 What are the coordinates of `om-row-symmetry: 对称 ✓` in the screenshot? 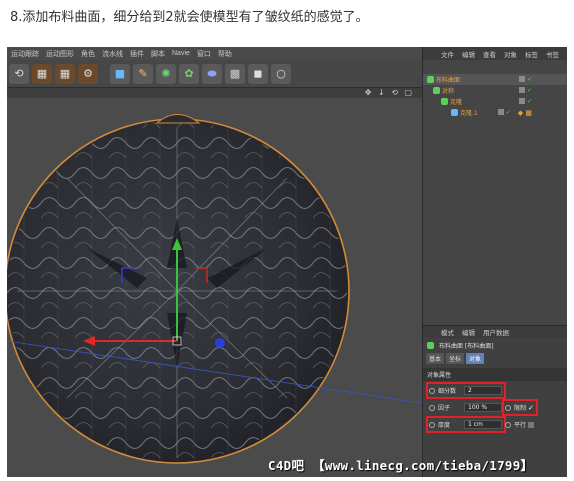 It's located at (495, 90).